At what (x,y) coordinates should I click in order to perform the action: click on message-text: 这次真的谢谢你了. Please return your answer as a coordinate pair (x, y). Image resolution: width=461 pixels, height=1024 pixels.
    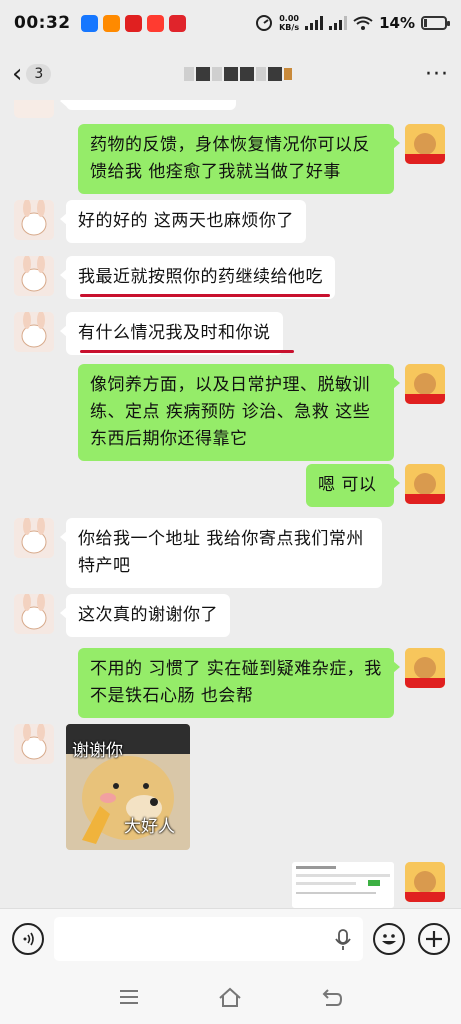
    Looking at the image, I should click on (148, 615).